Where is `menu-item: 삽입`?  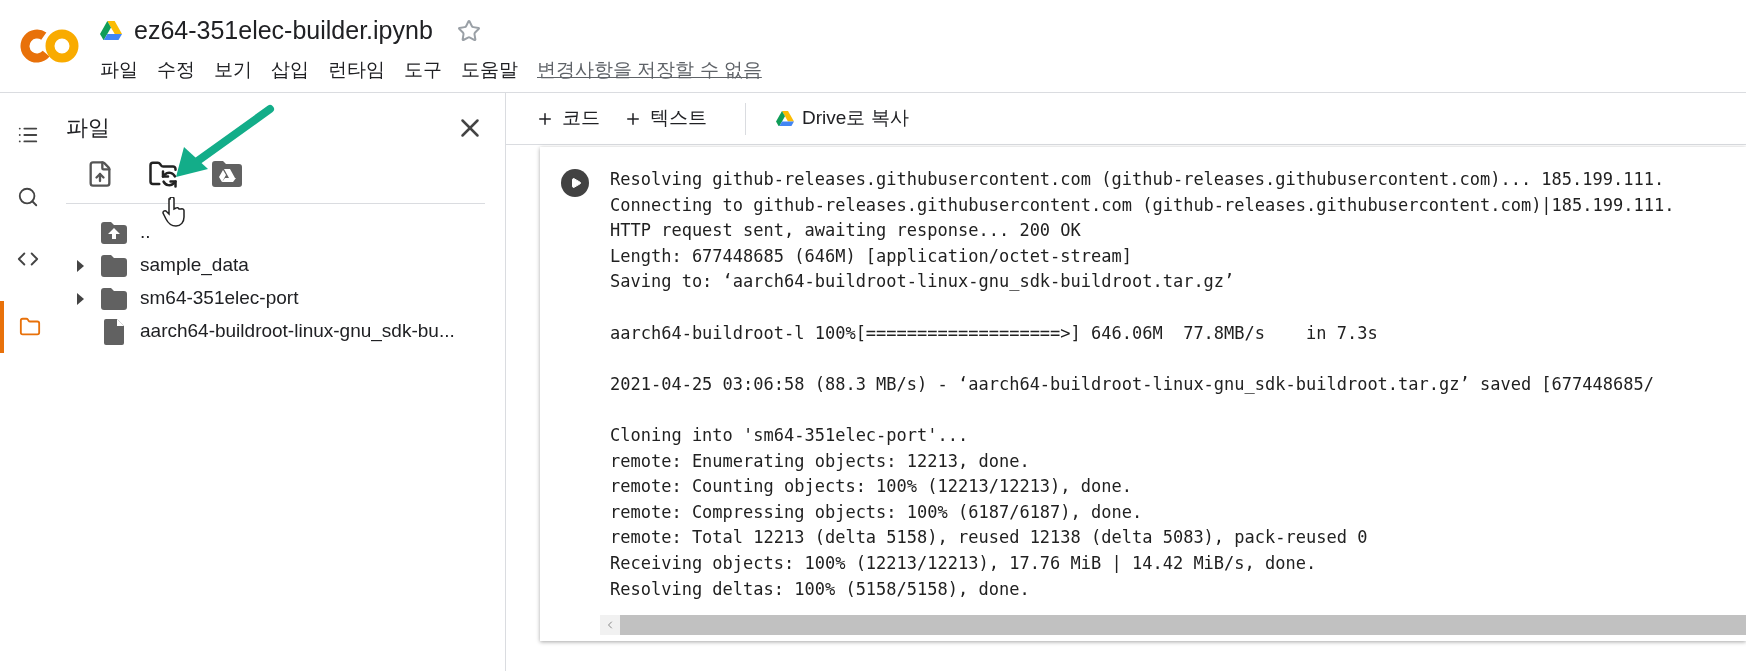 menu-item: 삽입 is located at coordinates (290, 69).